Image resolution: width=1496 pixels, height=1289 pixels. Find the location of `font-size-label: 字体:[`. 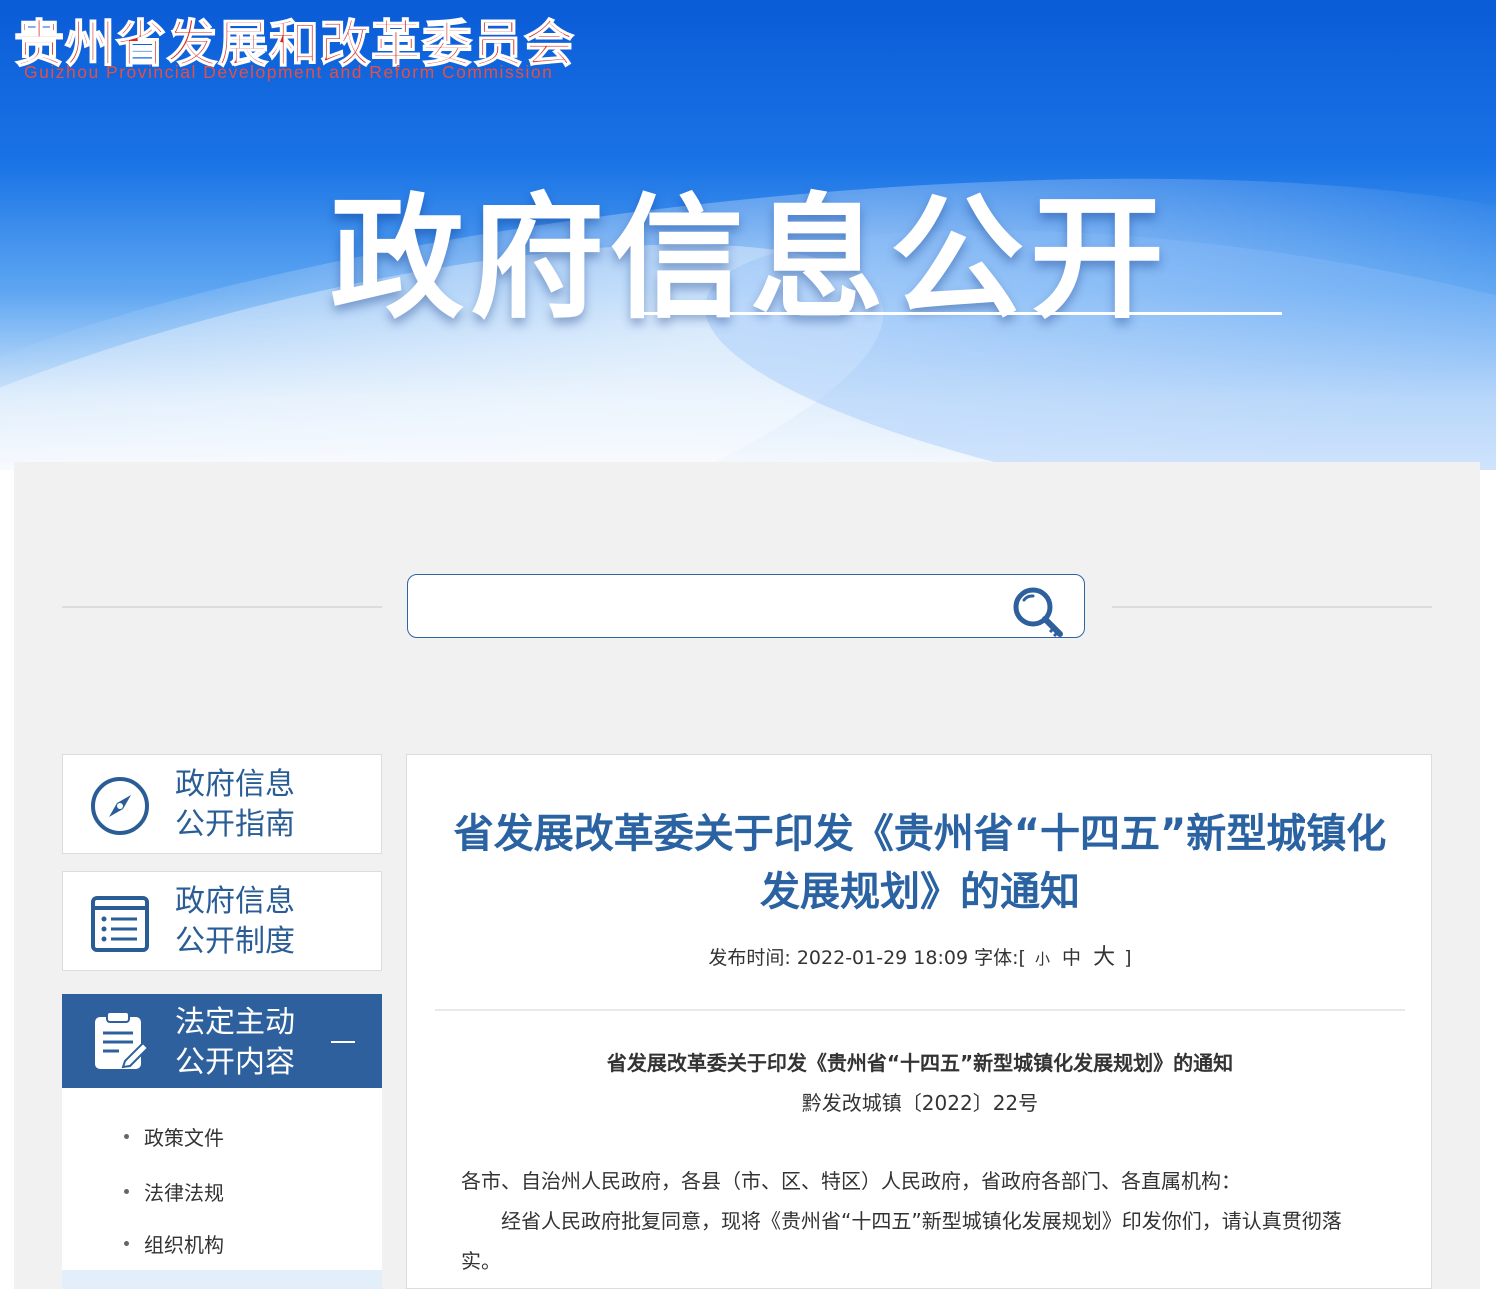

font-size-label: 字体:[ is located at coordinates (1000, 958).